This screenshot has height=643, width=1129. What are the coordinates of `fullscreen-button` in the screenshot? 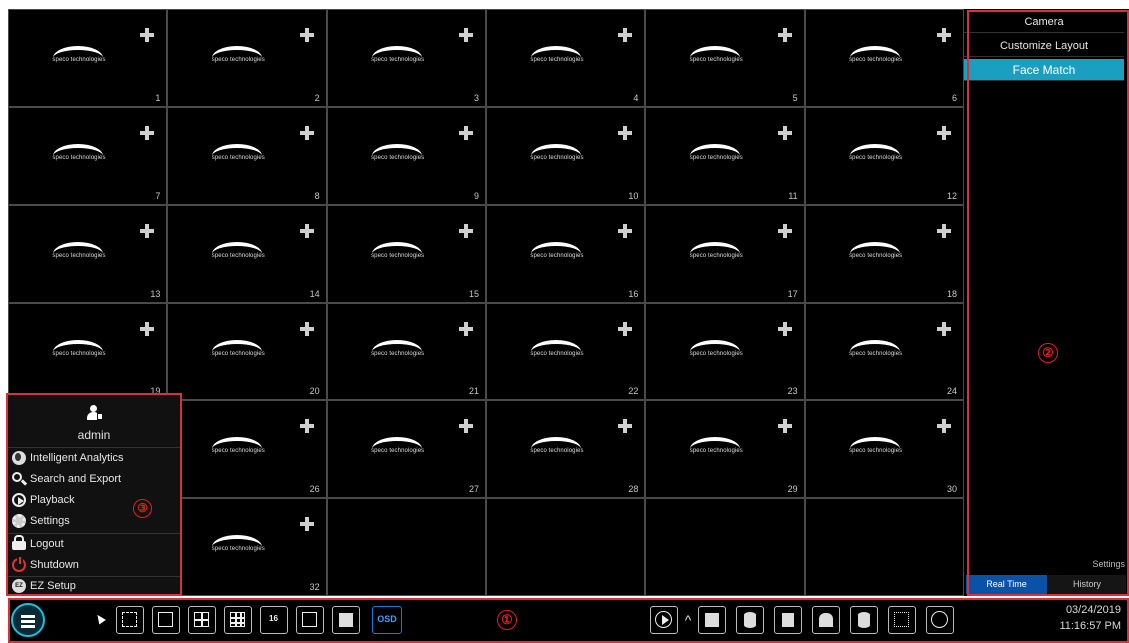 It's located at (130, 620).